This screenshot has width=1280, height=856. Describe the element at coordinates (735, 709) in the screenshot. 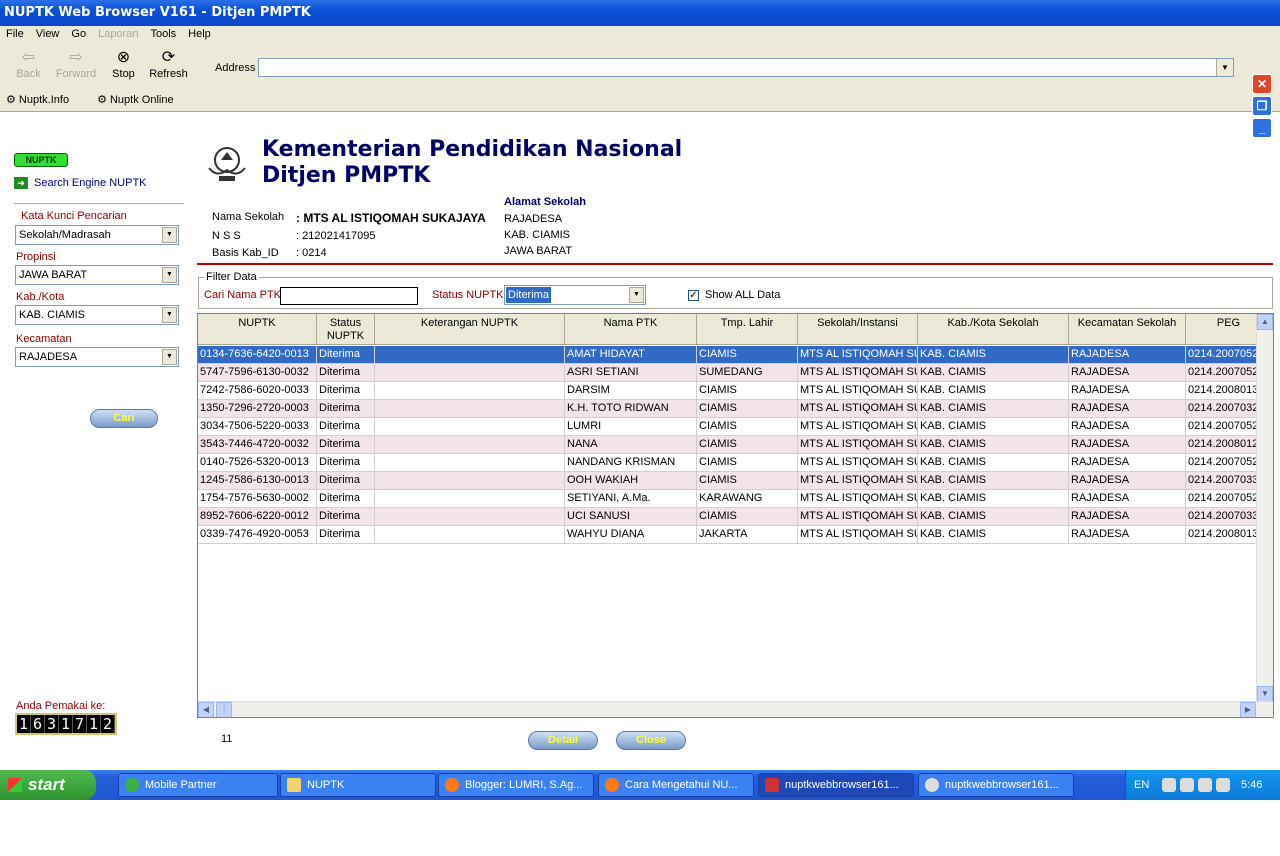

I see `horizontal-scrollbar: ◀ ⋮ ▶` at that location.